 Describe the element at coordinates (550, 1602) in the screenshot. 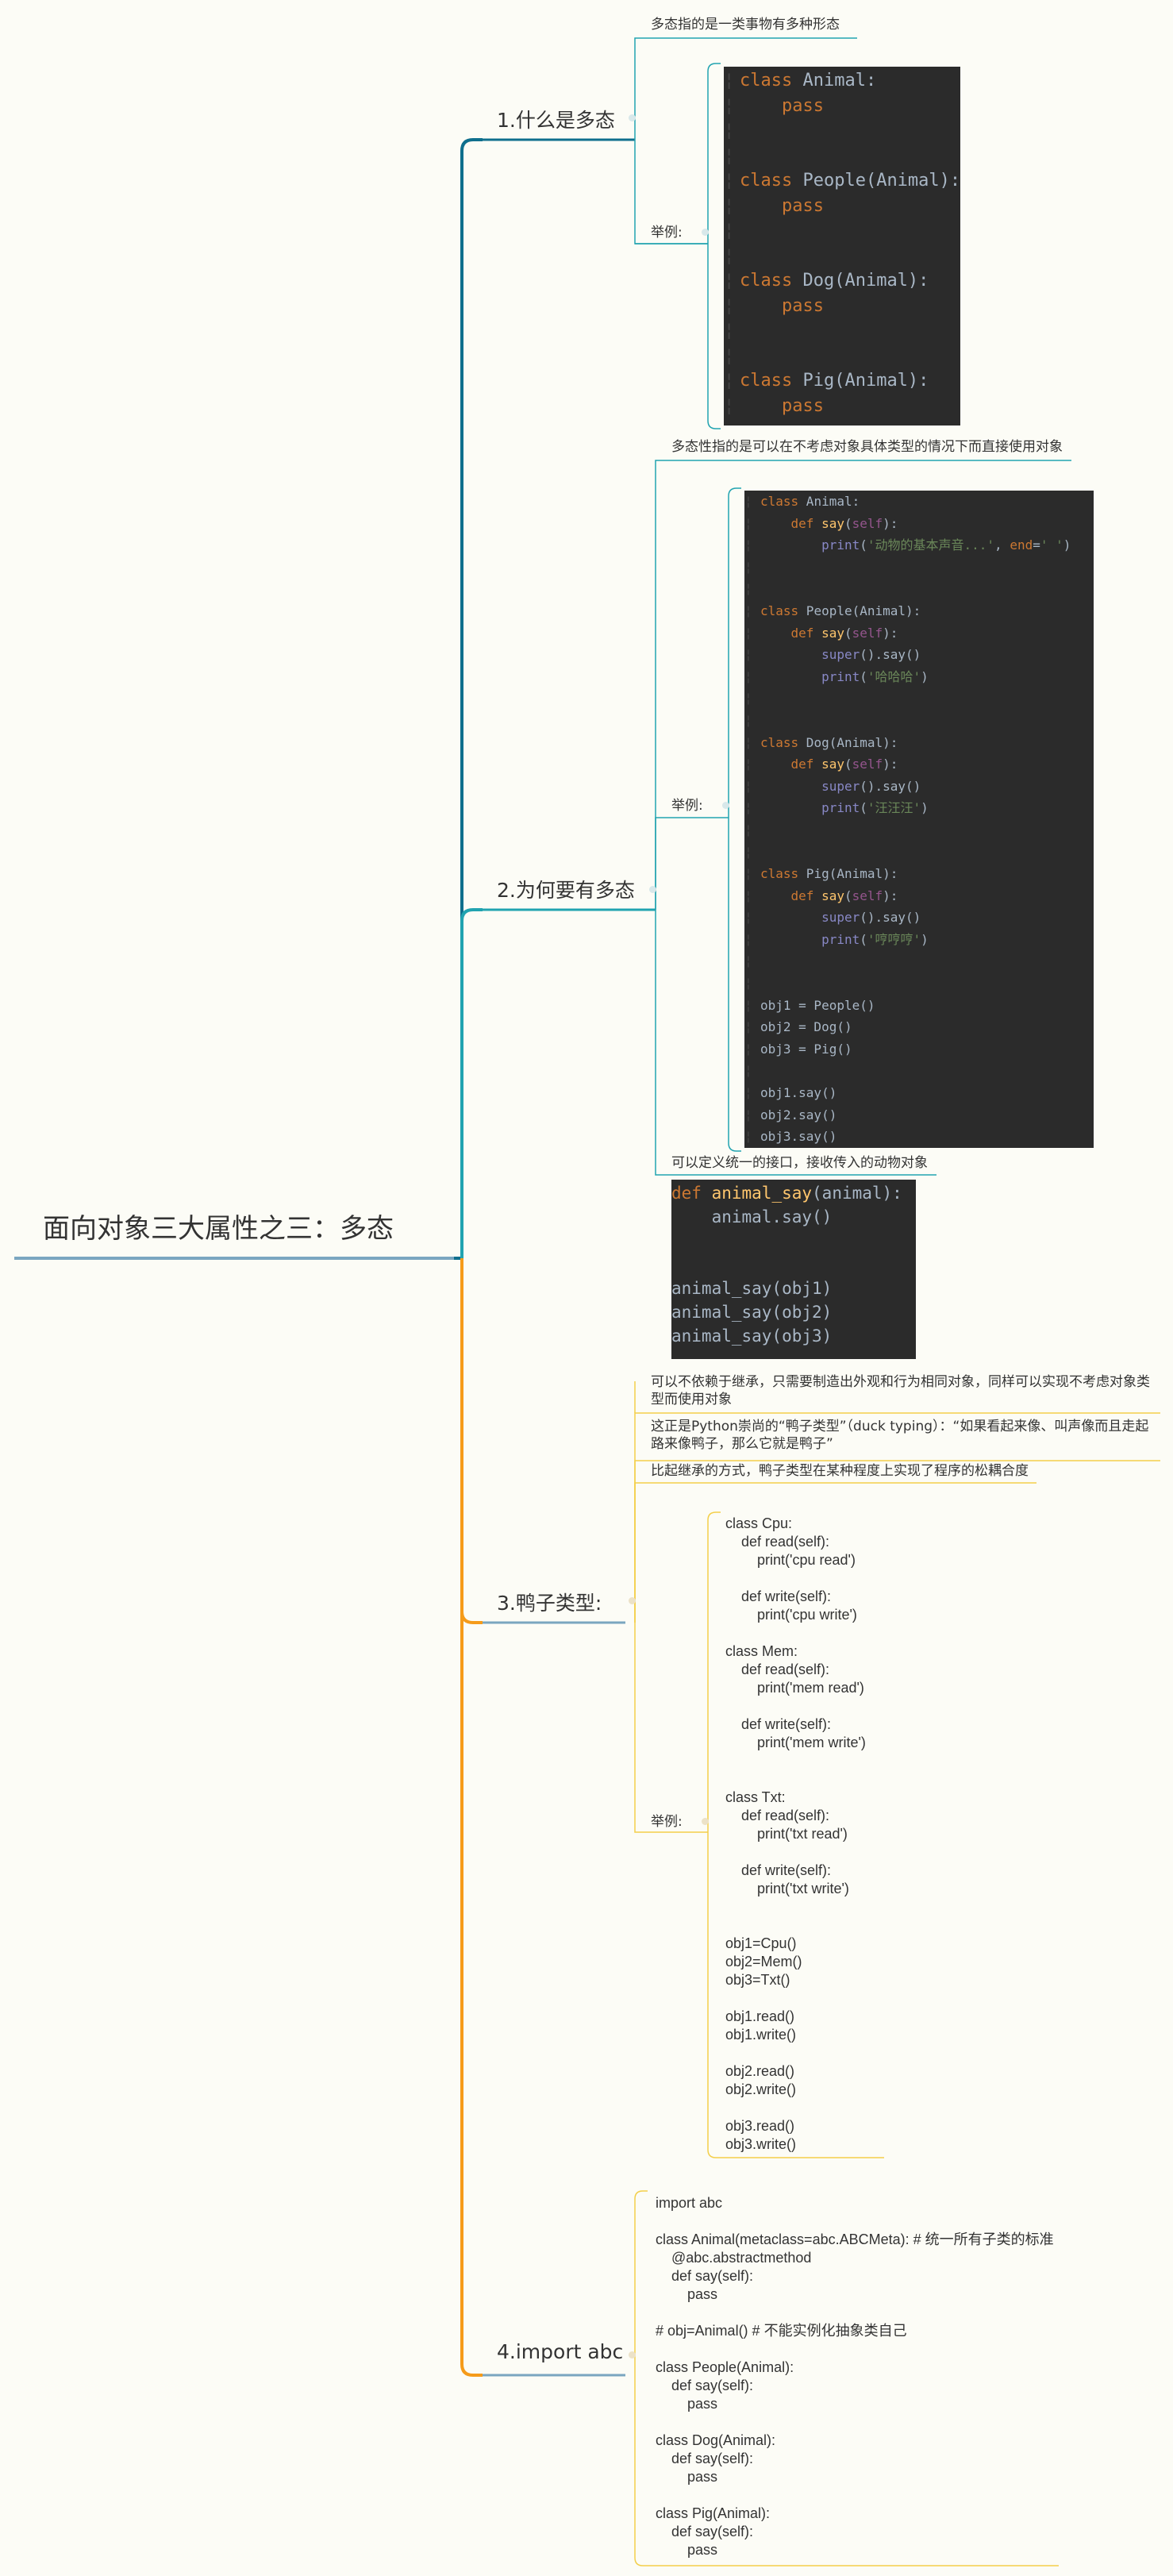

I see `branch-duck-typing: 3.鸭子类型:` at that location.